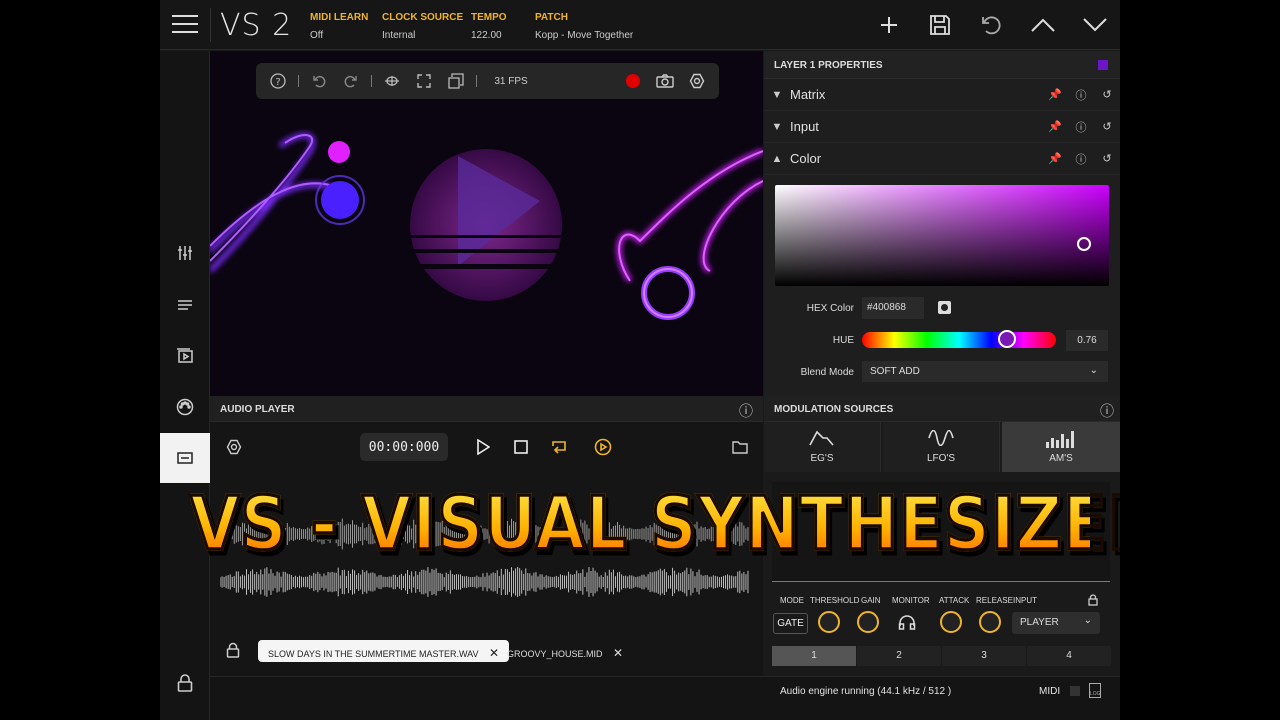  I want to click on monitor-label: MONITOR, so click(911, 600).